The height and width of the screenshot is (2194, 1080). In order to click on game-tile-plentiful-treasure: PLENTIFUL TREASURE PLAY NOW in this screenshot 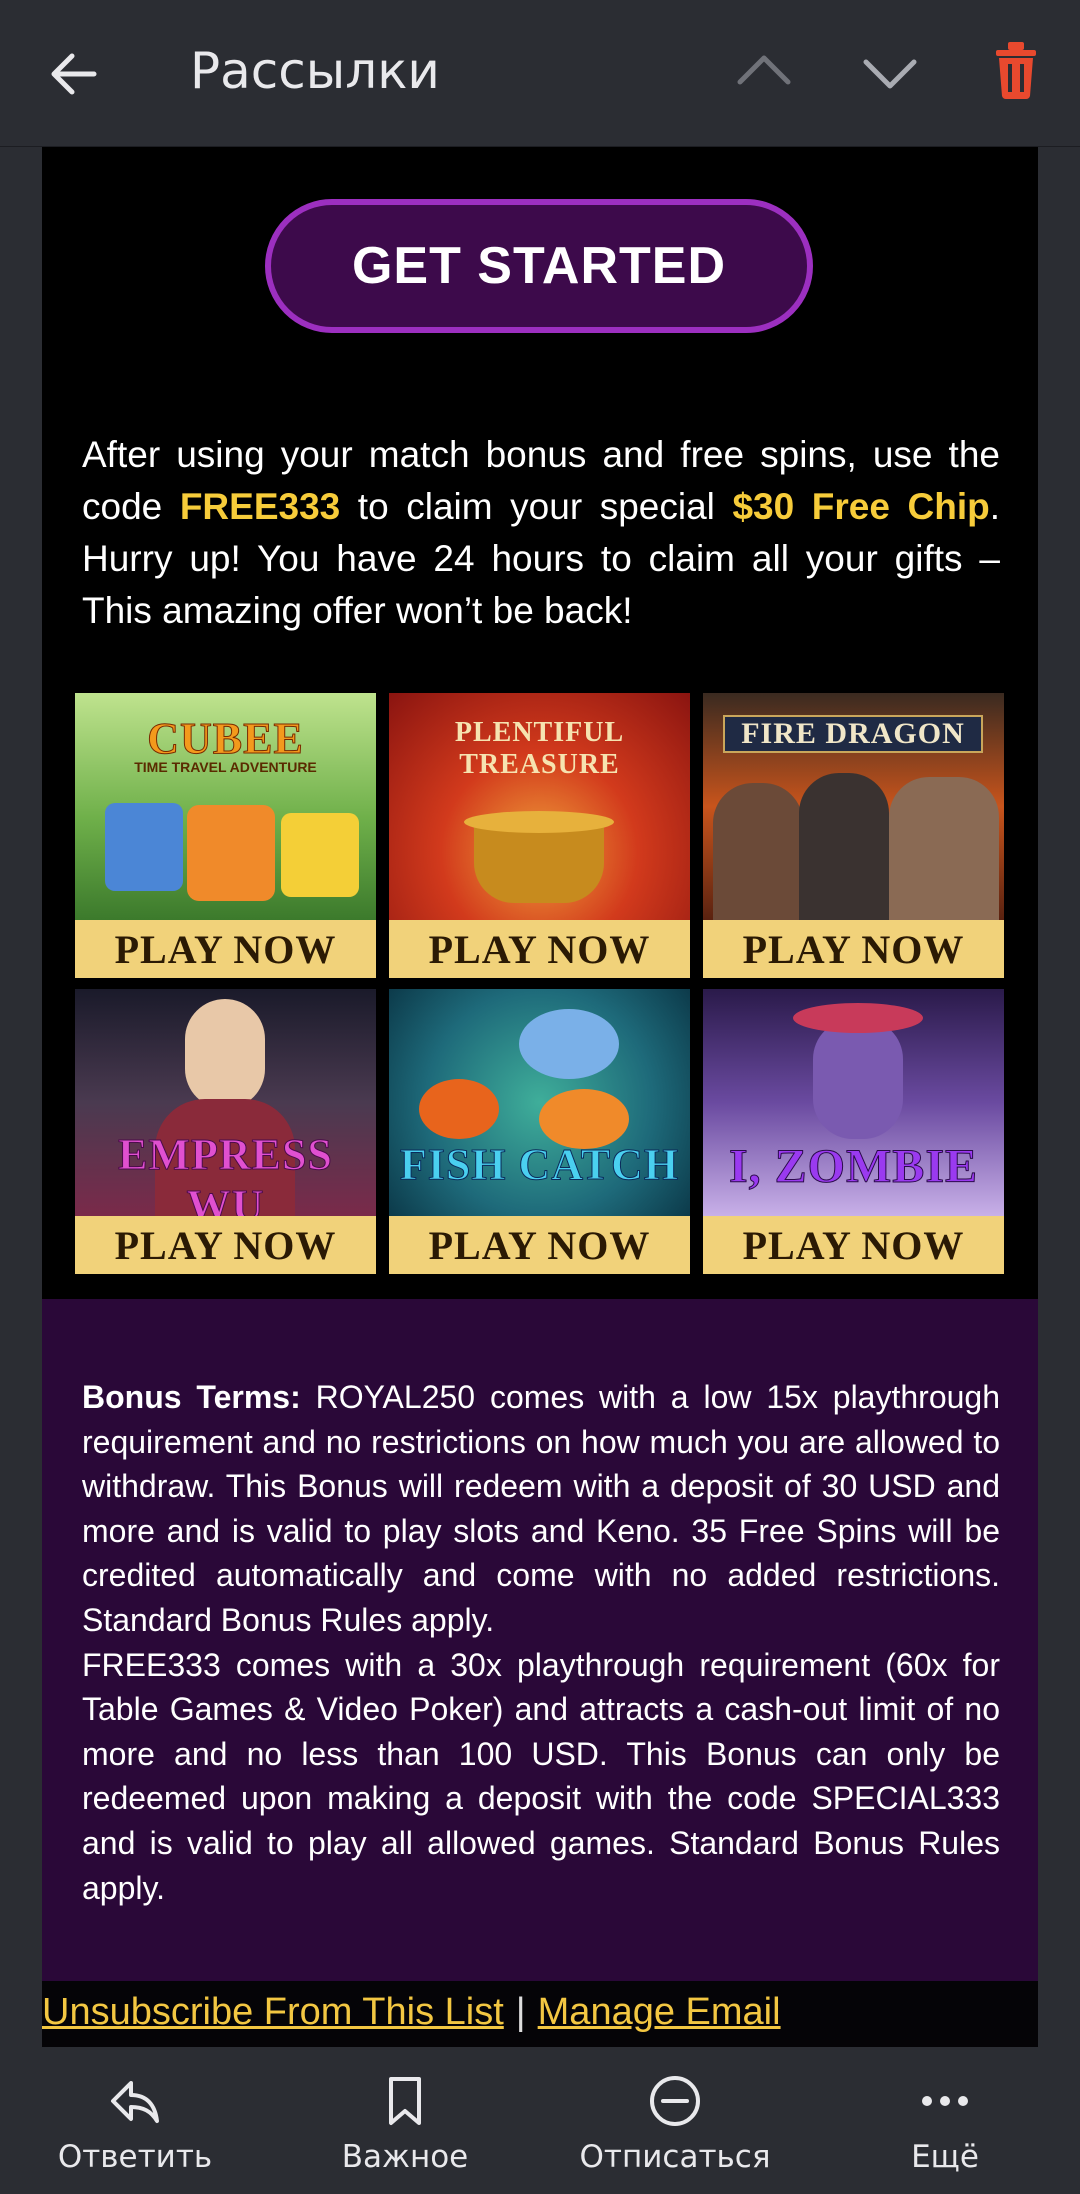, I will do `click(539, 835)`.